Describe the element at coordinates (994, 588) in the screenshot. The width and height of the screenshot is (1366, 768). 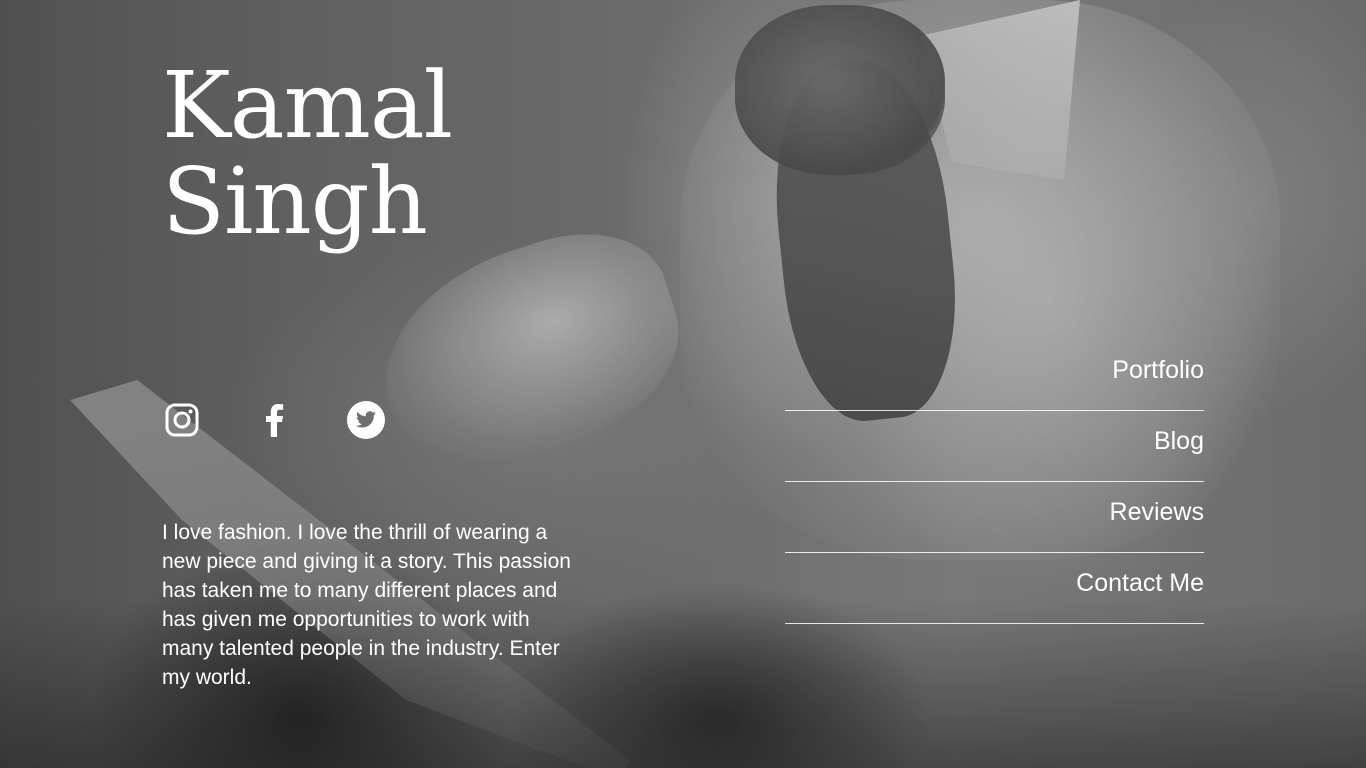
I see `nav-item-contact-me: Contact Me` at that location.